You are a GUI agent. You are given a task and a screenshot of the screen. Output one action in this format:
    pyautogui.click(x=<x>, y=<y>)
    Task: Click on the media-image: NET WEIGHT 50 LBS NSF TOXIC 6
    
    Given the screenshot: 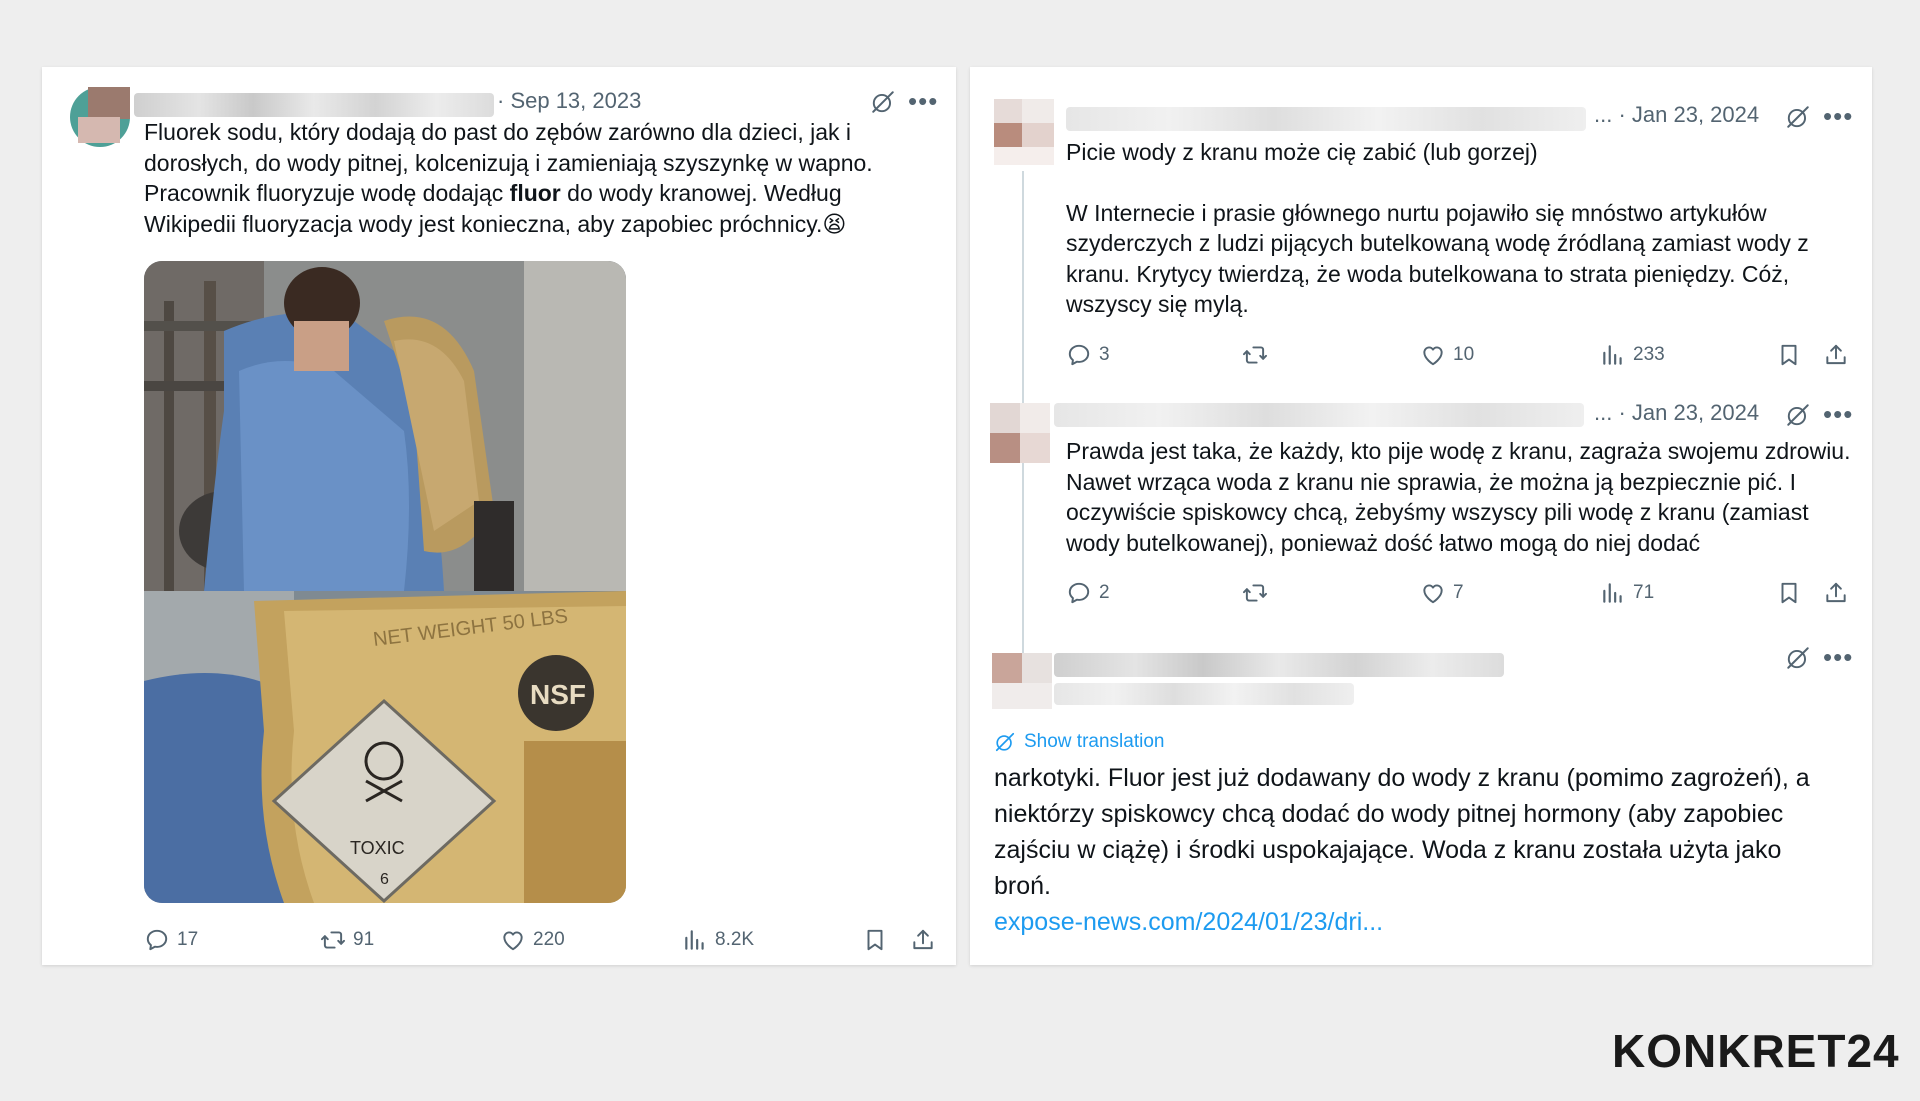 What is the action you would take?
    pyautogui.click(x=385, y=582)
    